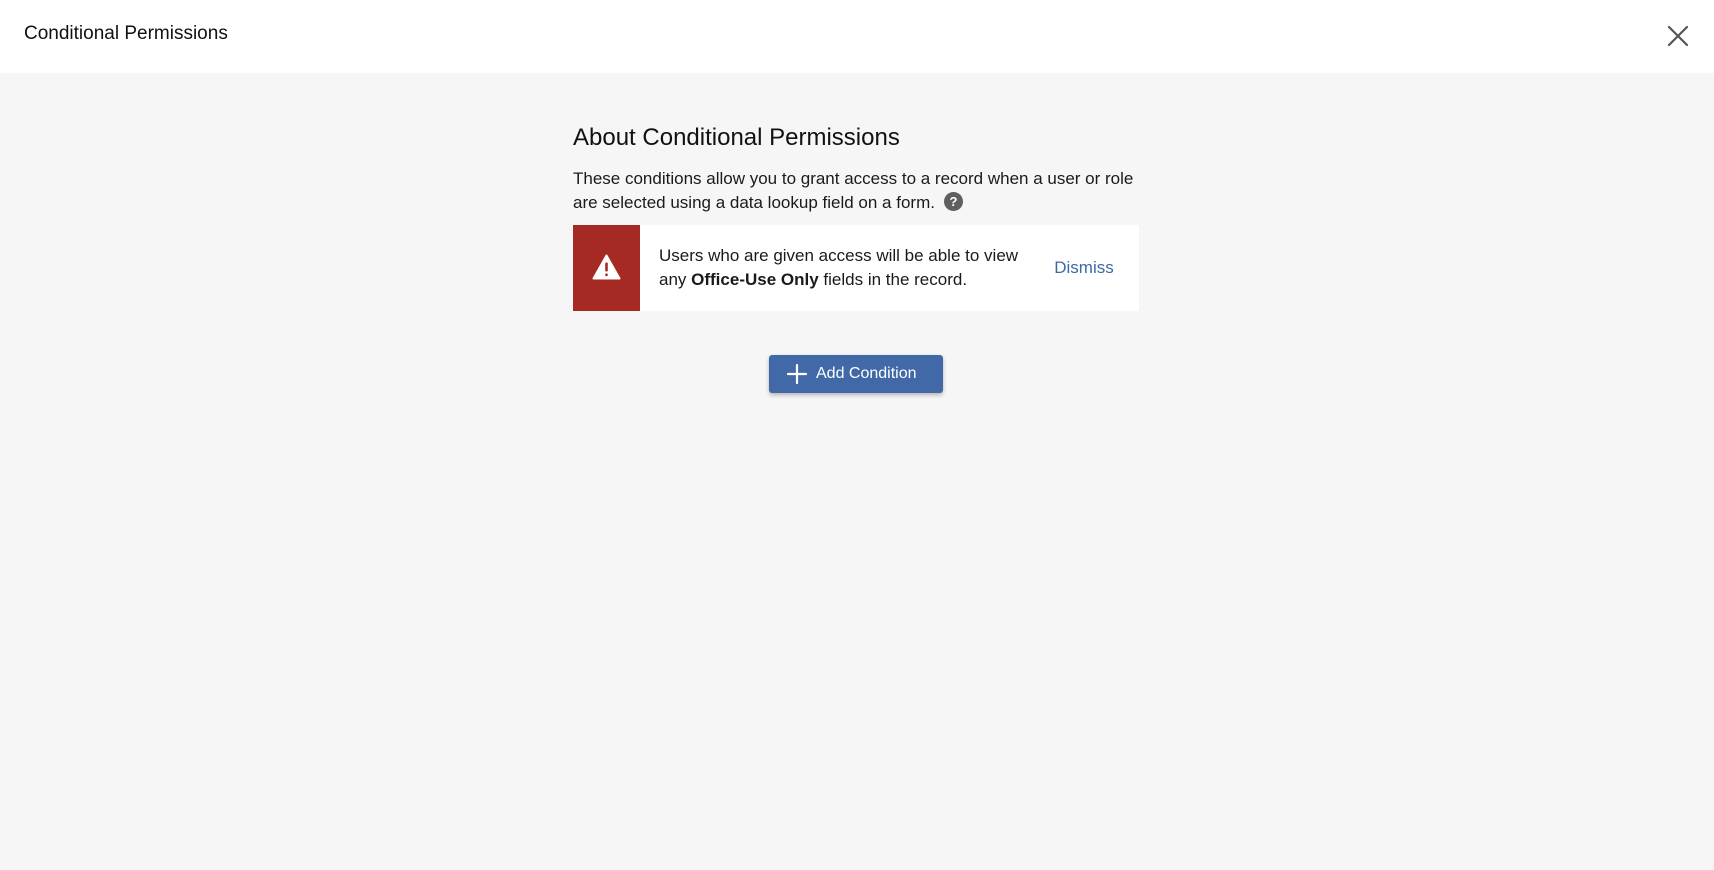 Image resolution: width=1714 pixels, height=870 pixels. Describe the element at coordinates (866, 373) in the screenshot. I see `add-condition-label: Add Condition` at that location.